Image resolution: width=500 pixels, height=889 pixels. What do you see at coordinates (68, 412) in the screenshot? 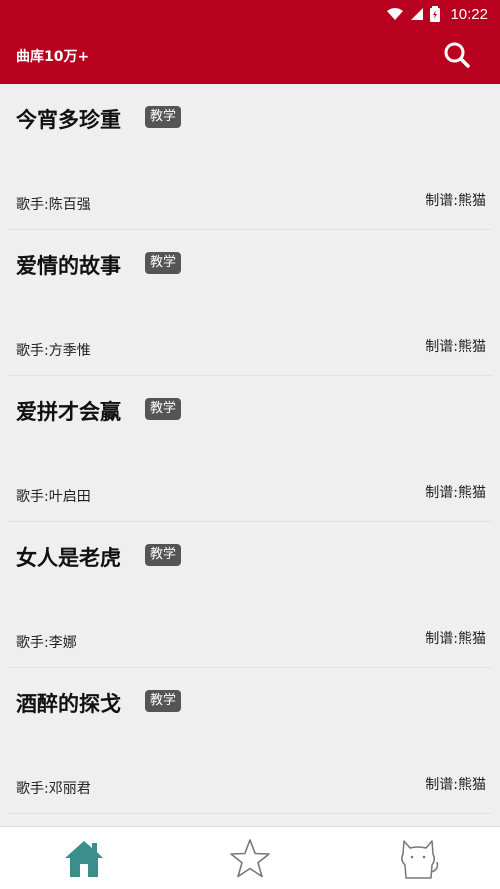
I see `song-title: 爱拼才会赢` at bounding box center [68, 412].